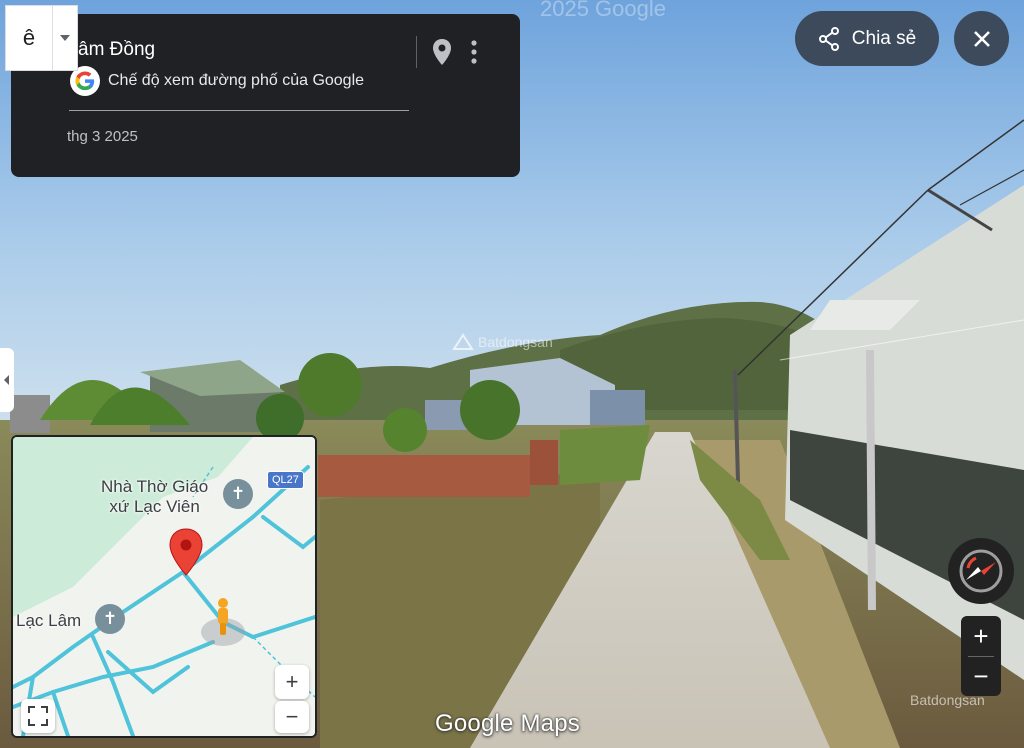 Image resolution: width=1024 pixels, height=748 pixels. I want to click on batdongsan-watermark: Batdongsan, so click(502, 342).